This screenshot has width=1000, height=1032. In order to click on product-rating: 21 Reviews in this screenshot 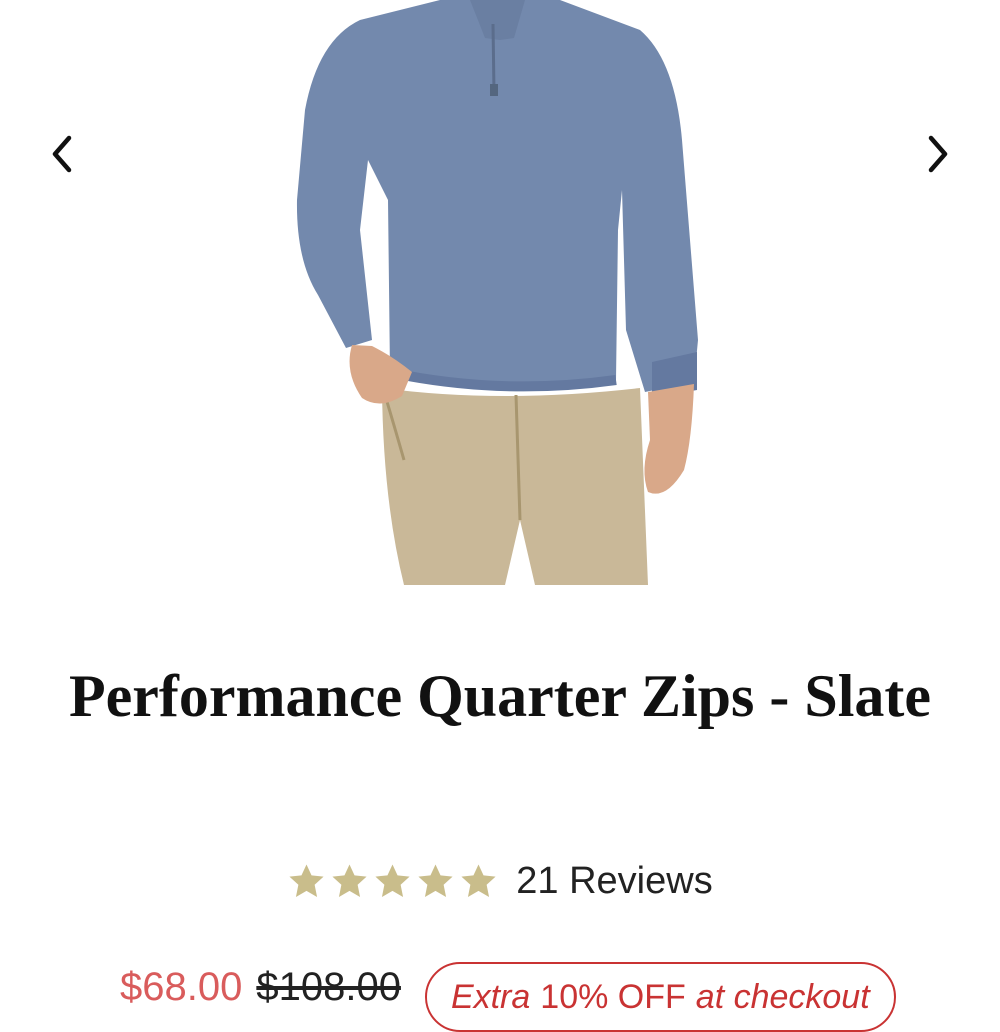, I will do `click(500, 881)`.